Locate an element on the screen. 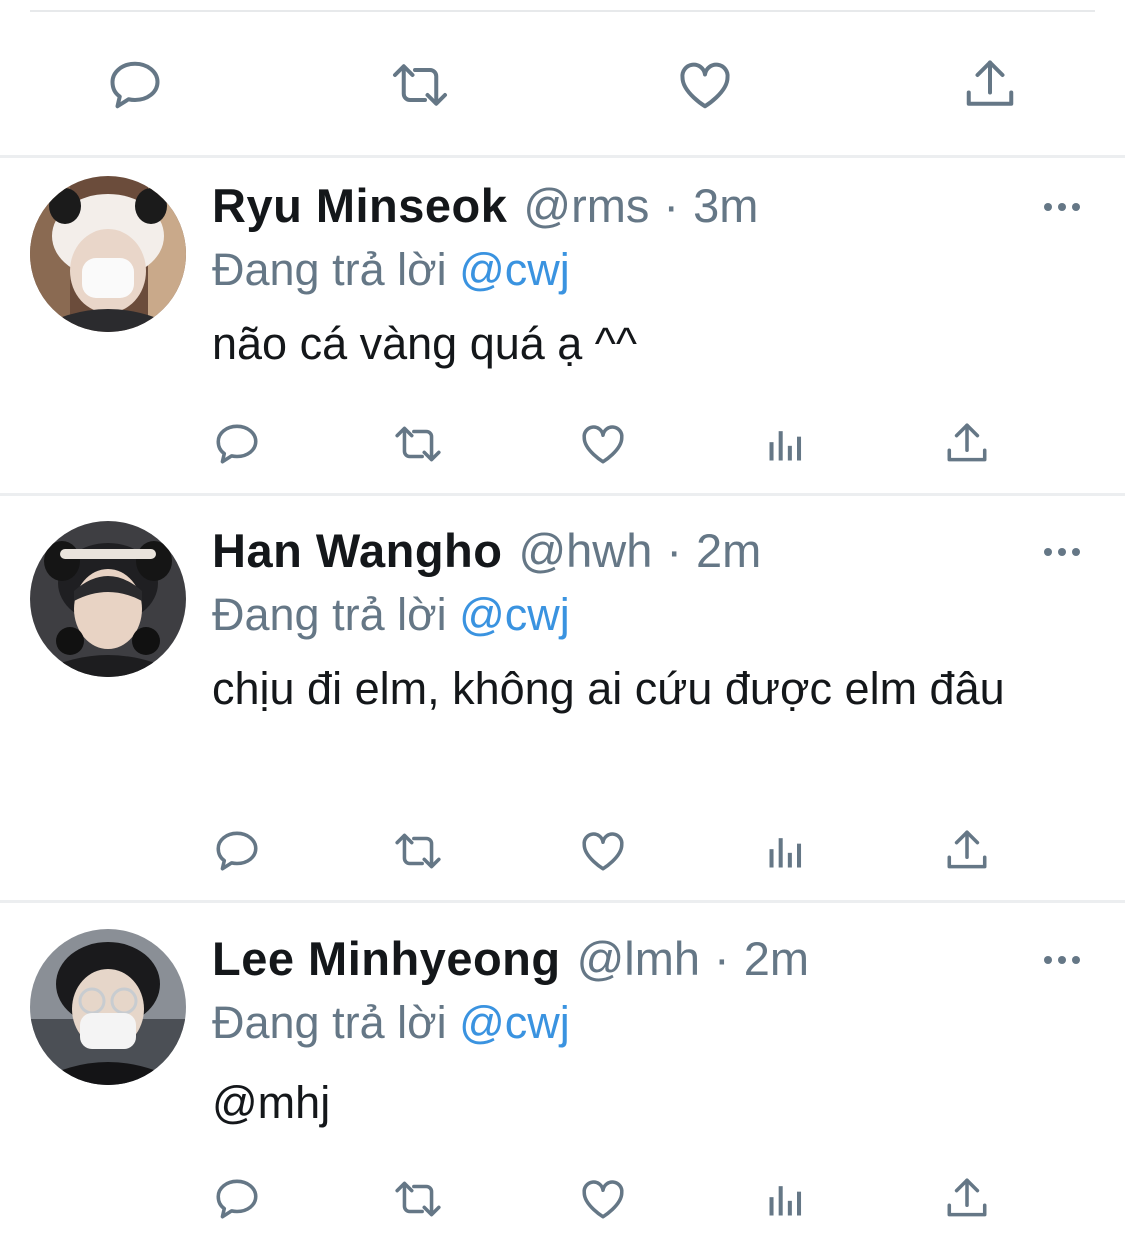 This screenshot has height=1245, width=1125. display-name: Han Wangho is located at coordinates (357, 551).